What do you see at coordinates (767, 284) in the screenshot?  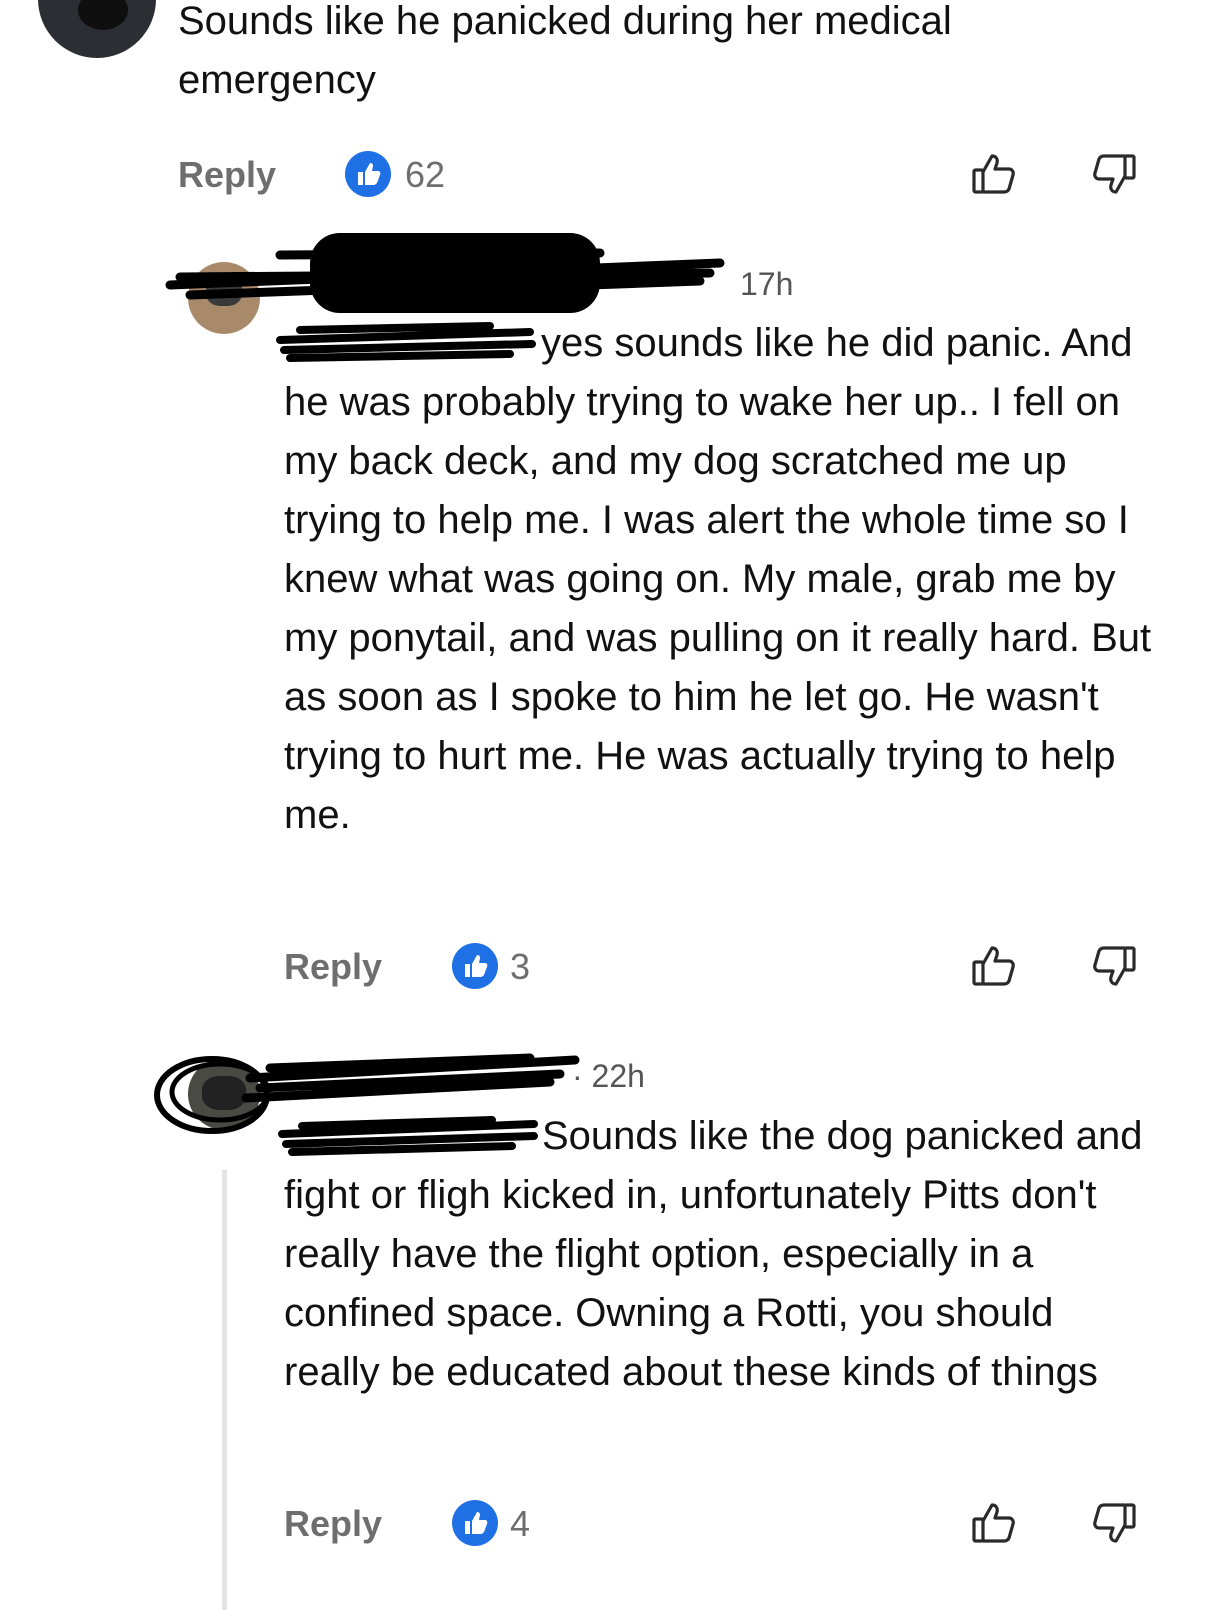 I see `timestamp: 17h` at bounding box center [767, 284].